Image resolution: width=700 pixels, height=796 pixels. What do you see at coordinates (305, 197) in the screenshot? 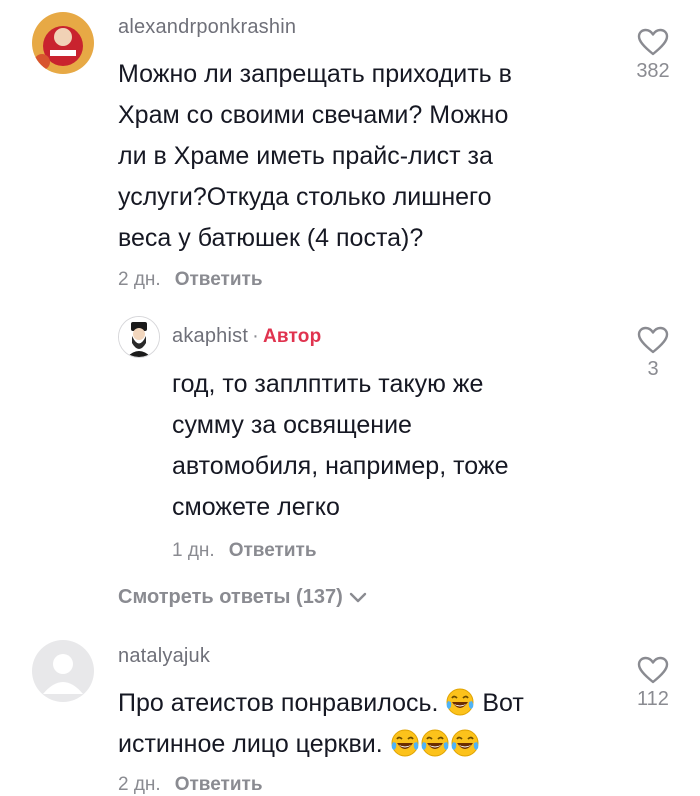
I see `comment-text-line: услуги?Откуда столько лишнего` at bounding box center [305, 197].